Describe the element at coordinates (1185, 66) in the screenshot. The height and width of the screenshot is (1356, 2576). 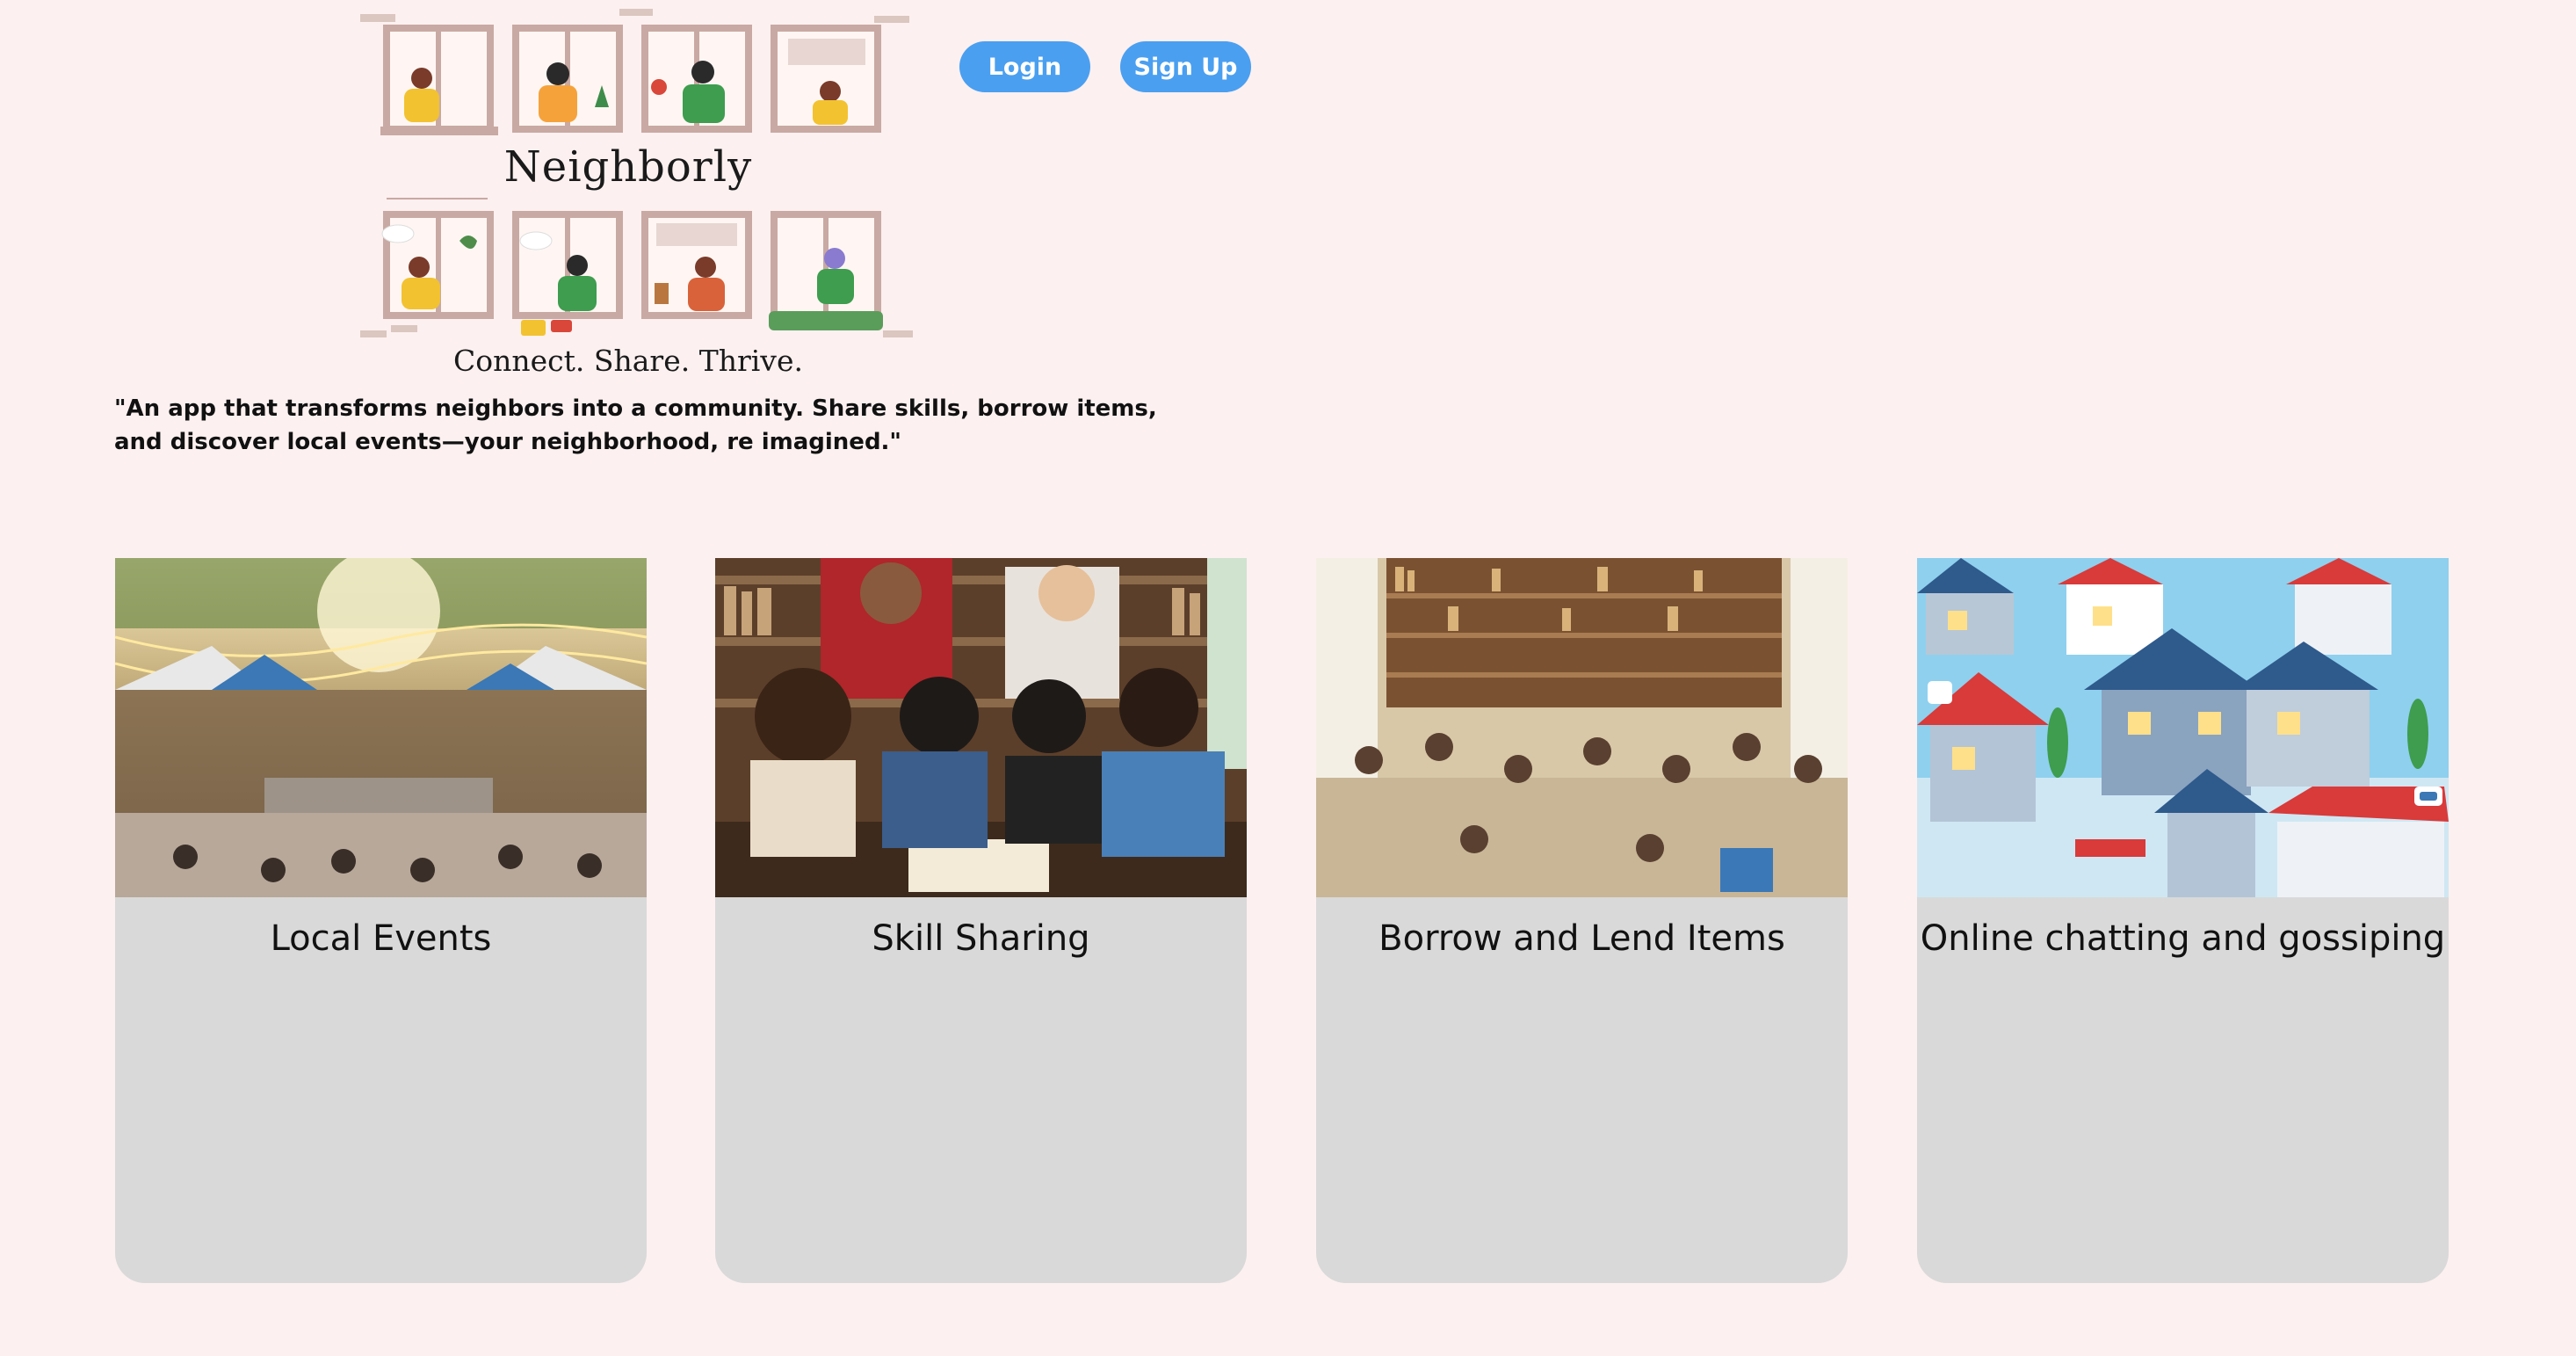
I see `sign-up-button: Sign Up` at that location.